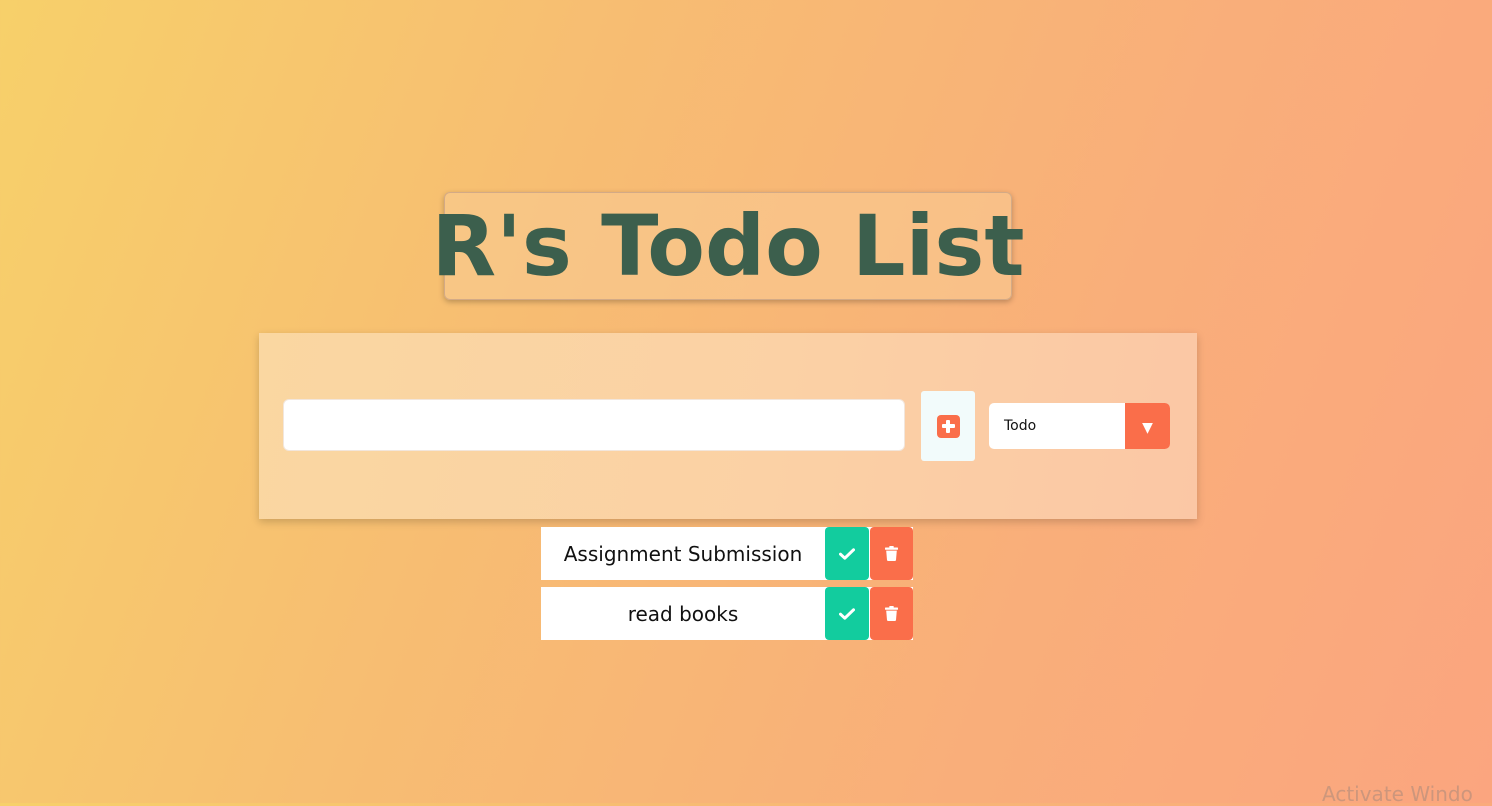 This screenshot has width=1492, height=806. I want to click on plus-square-icon, so click(948, 426).